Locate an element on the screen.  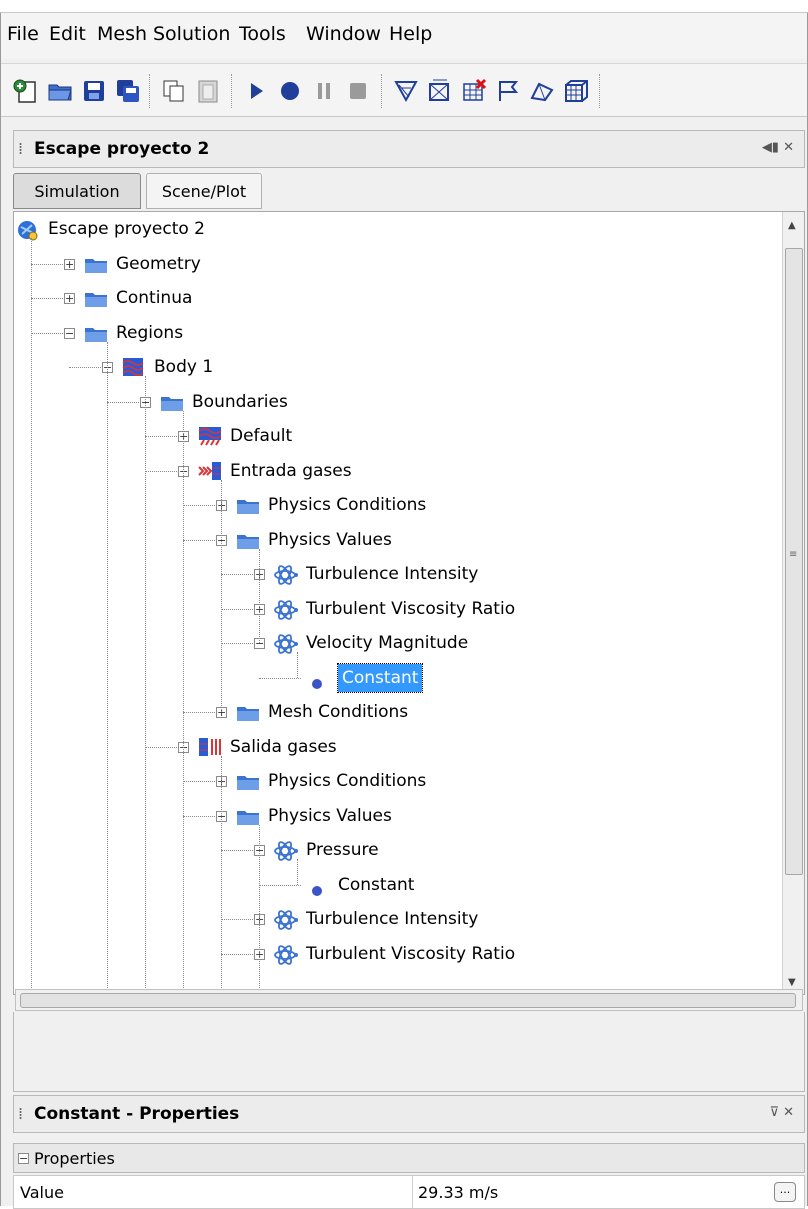
mesh-icon is located at coordinates (406, 91).